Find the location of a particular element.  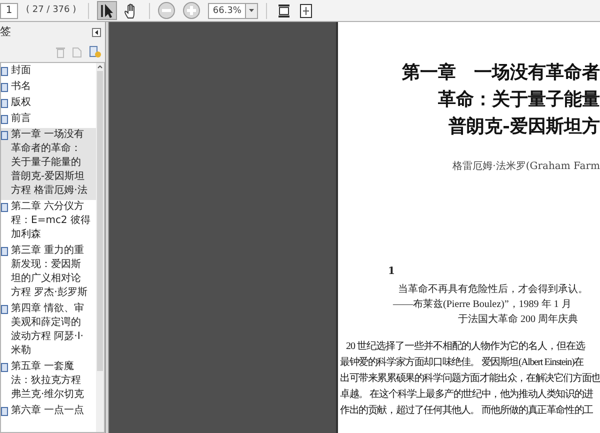

zoom-out-button is located at coordinates (167, 10).